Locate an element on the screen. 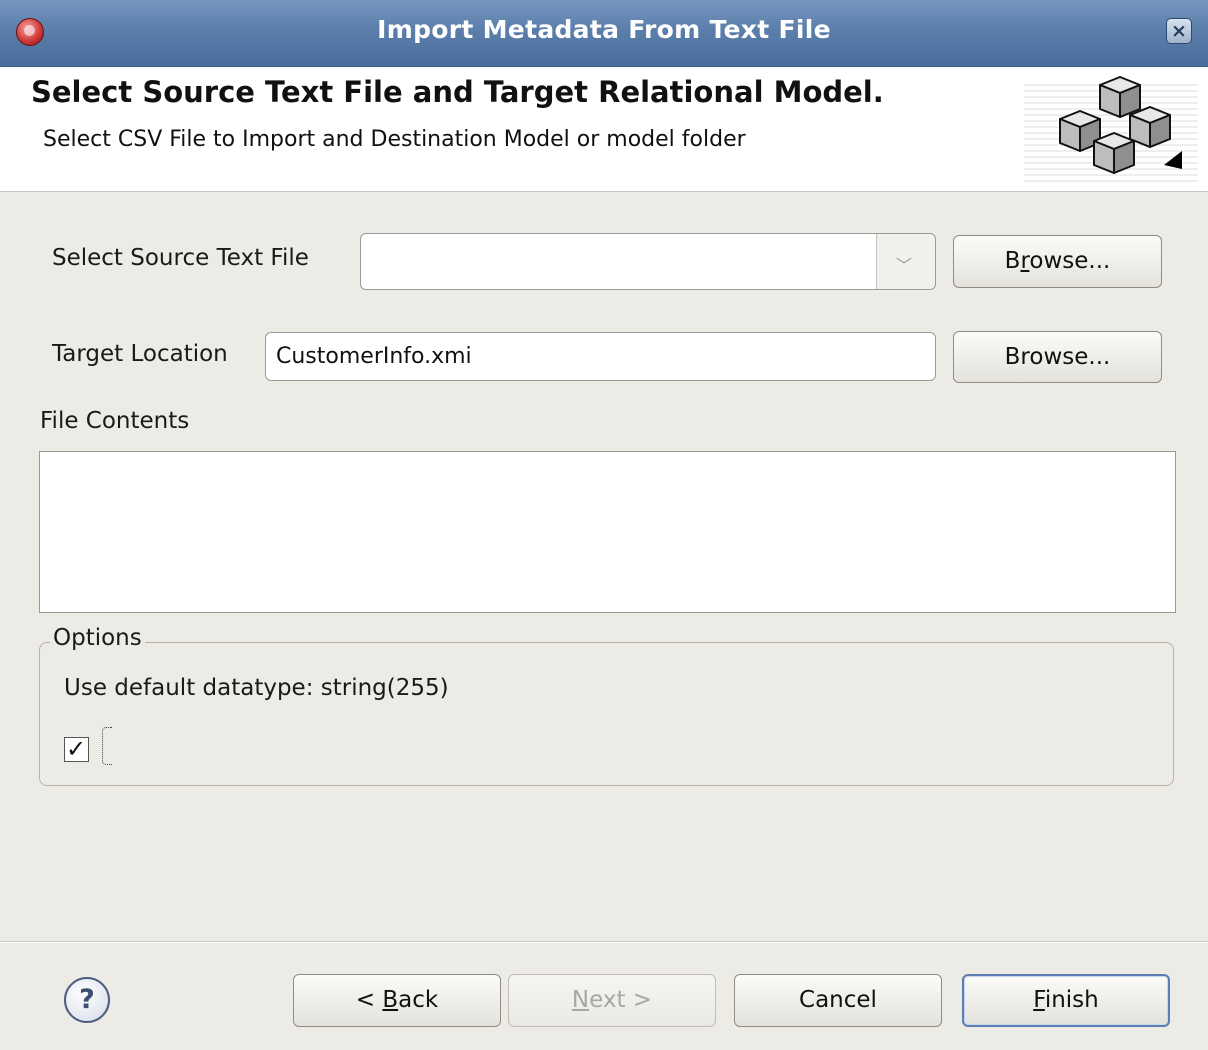 The image size is (1208, 1050). title-bar: Import Metadata From Text File × is located at coordinates (604, 33).